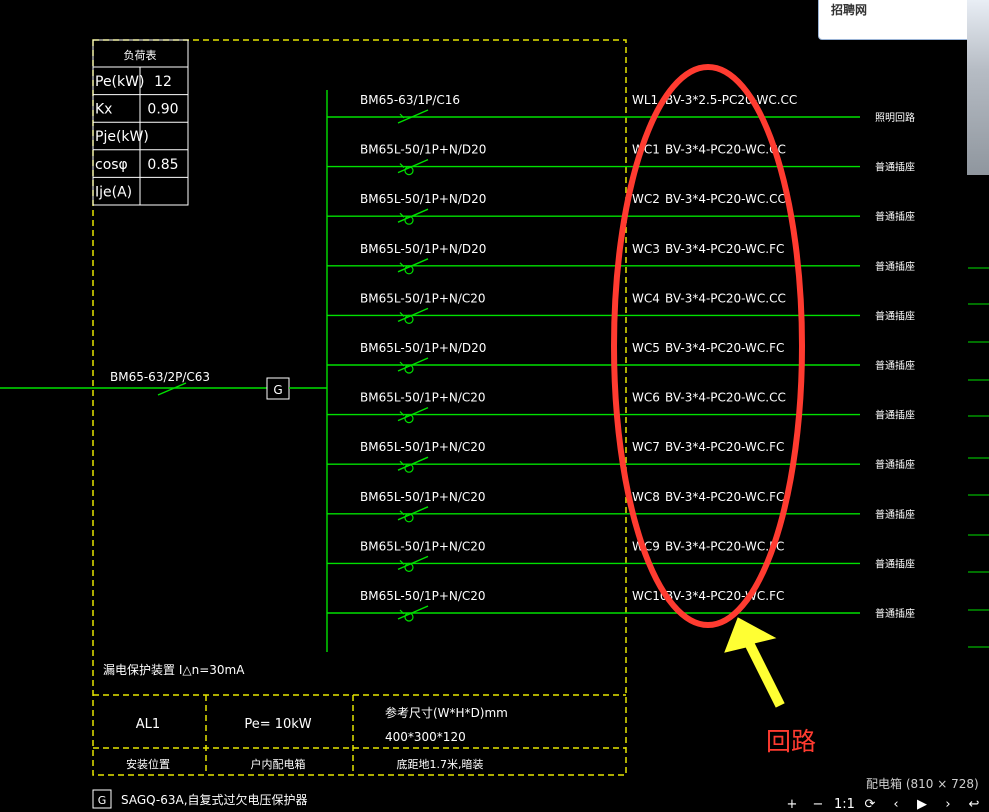 This screenshot has height=812, width=989. What do you see at coordinates (754, 662) in the screenshot?
I see `annotation-arrow` at bounding box center [754, 662].